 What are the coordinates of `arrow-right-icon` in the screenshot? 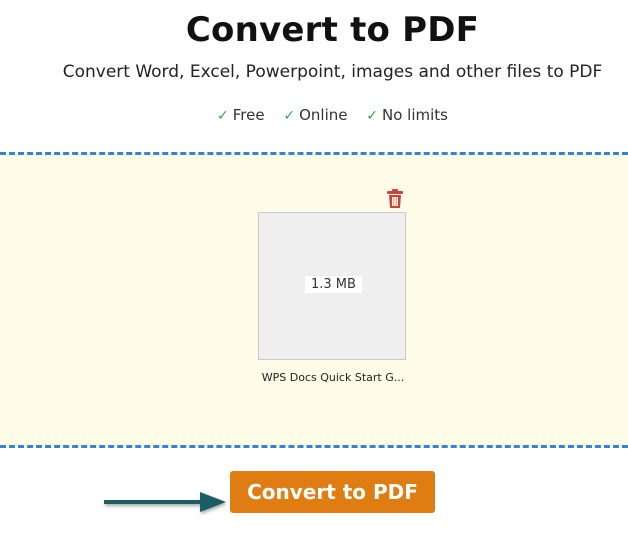 It's located at (165, 503).